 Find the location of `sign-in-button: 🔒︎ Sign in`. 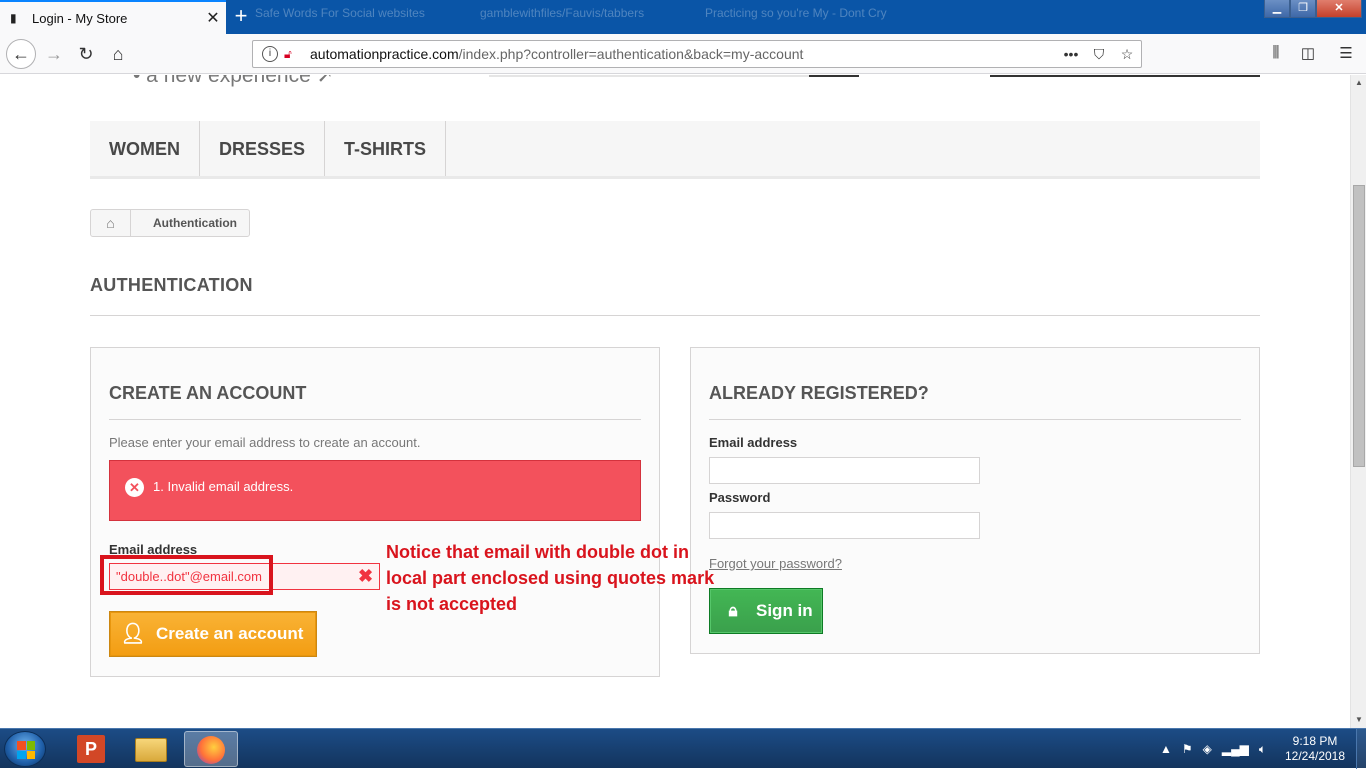

sign-in-button: 🔒︎ Sign in is located at coordinates (766, 611).